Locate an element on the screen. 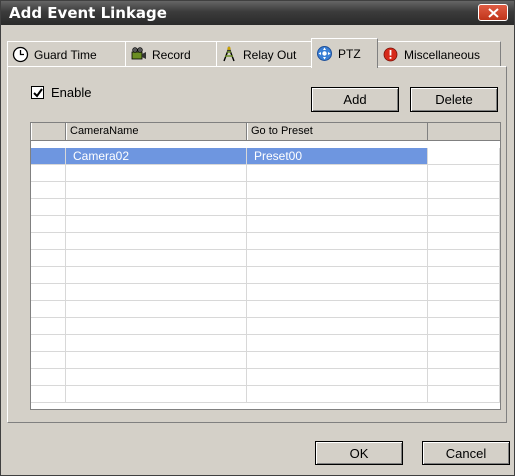 The height and width of the screenshot is (476, 515). tab-guard-time-label: Guard Time is located at coordinates (65, 54).